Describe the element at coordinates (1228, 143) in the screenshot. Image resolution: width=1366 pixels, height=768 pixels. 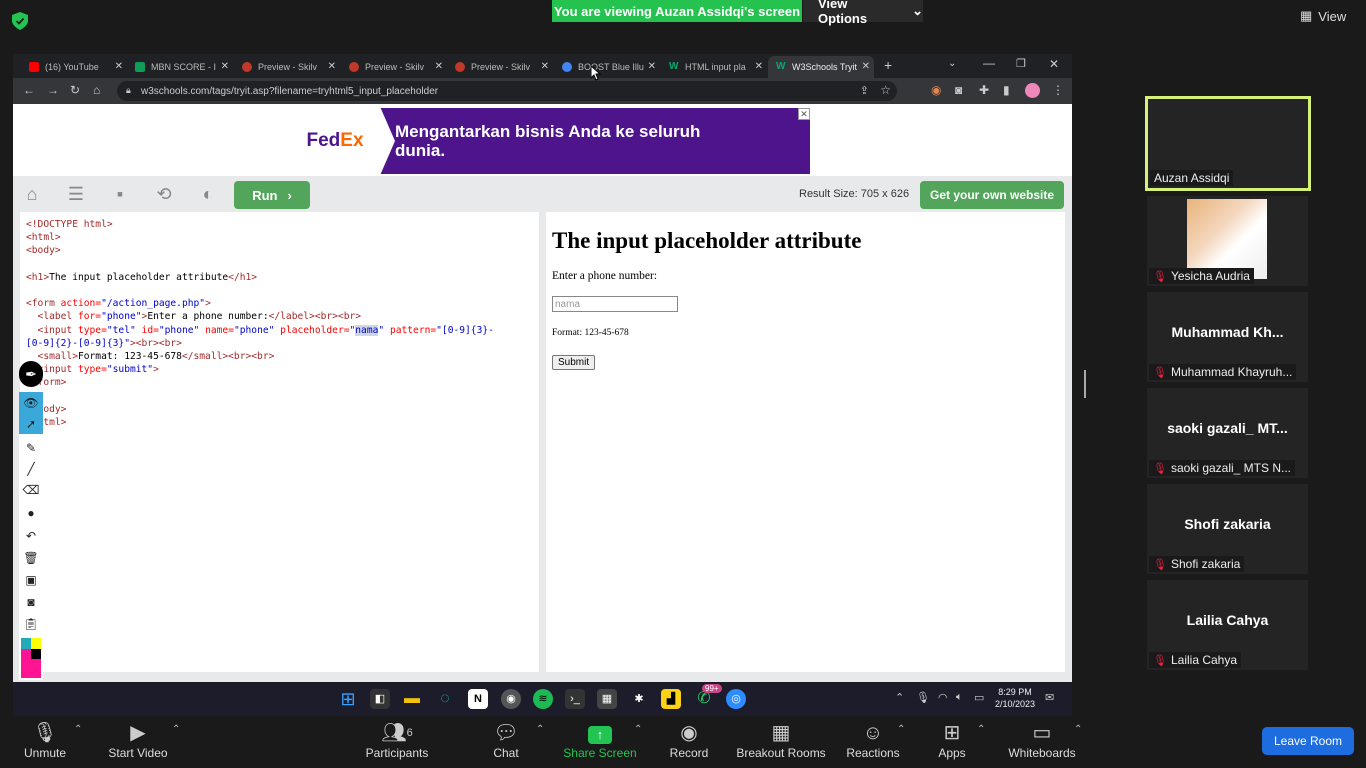
I see `participant-tile-active: Auzan Assidqi` at that location.